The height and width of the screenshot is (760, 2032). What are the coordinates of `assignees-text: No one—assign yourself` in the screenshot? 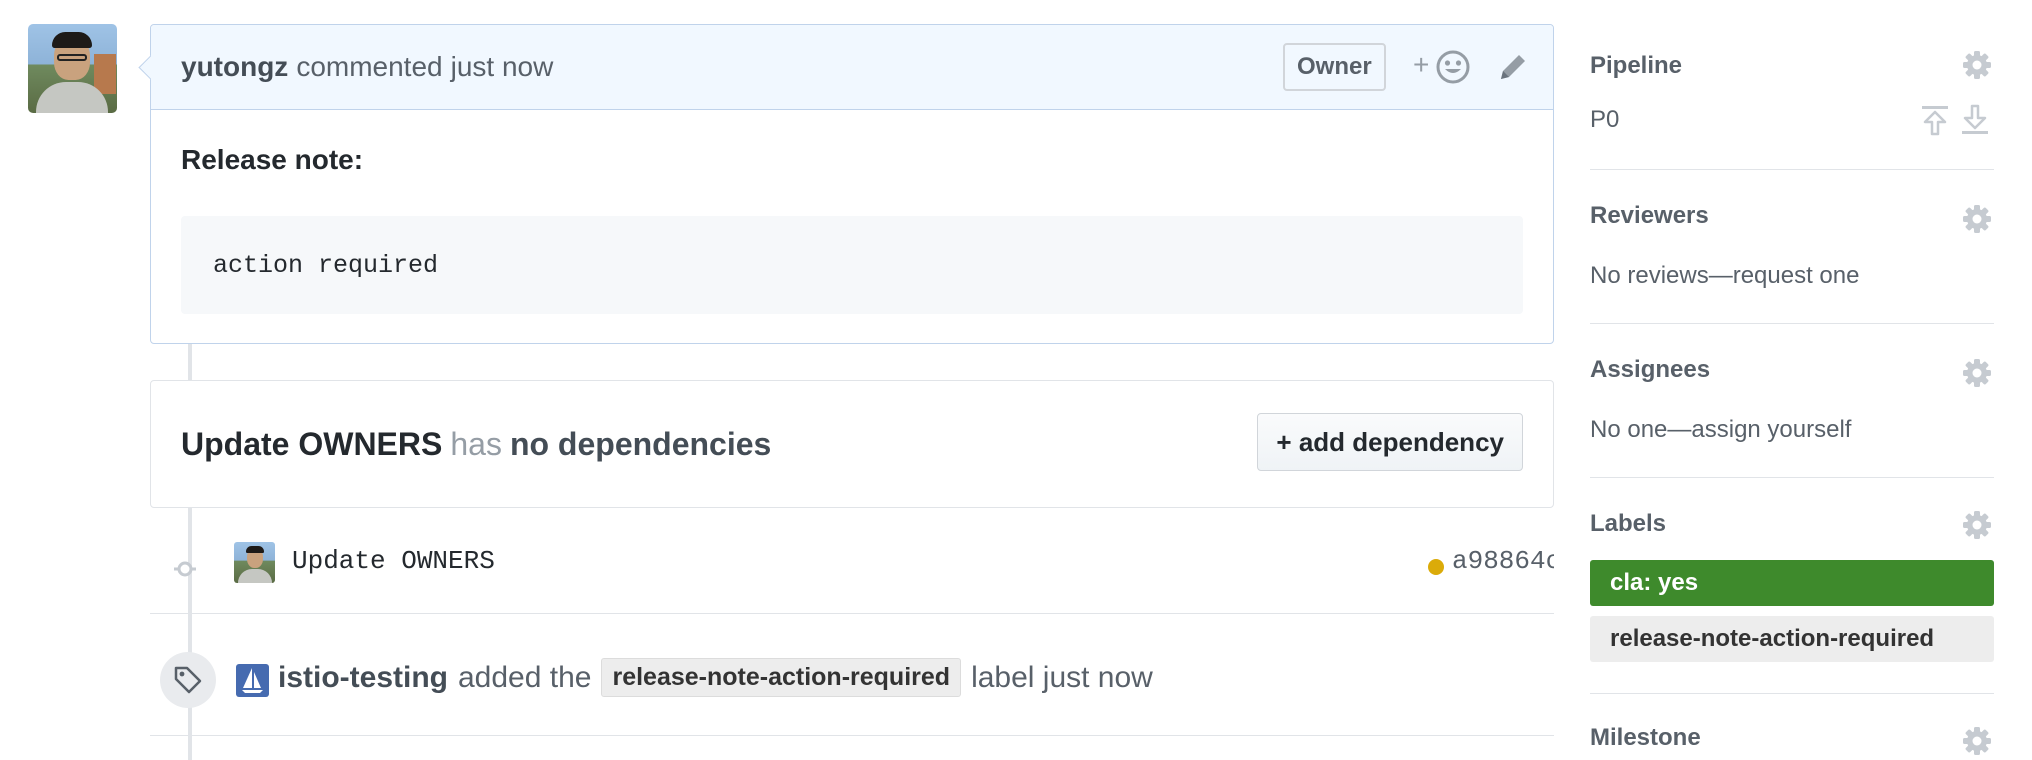 It's located at (1720, 430).